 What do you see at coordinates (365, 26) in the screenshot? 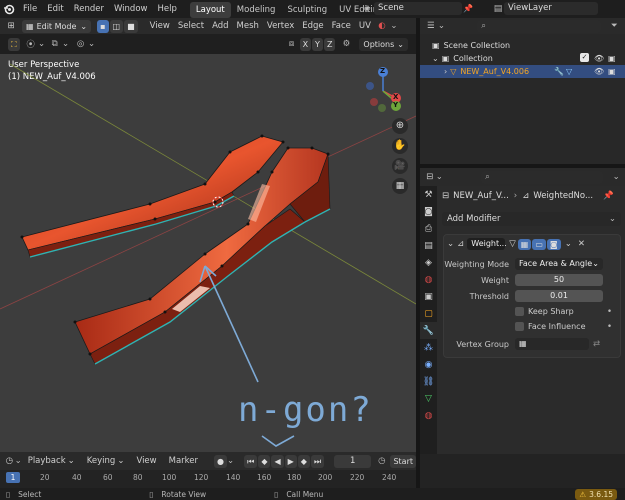
I see `menu-uv: UV` at bounding box center [365, 26].